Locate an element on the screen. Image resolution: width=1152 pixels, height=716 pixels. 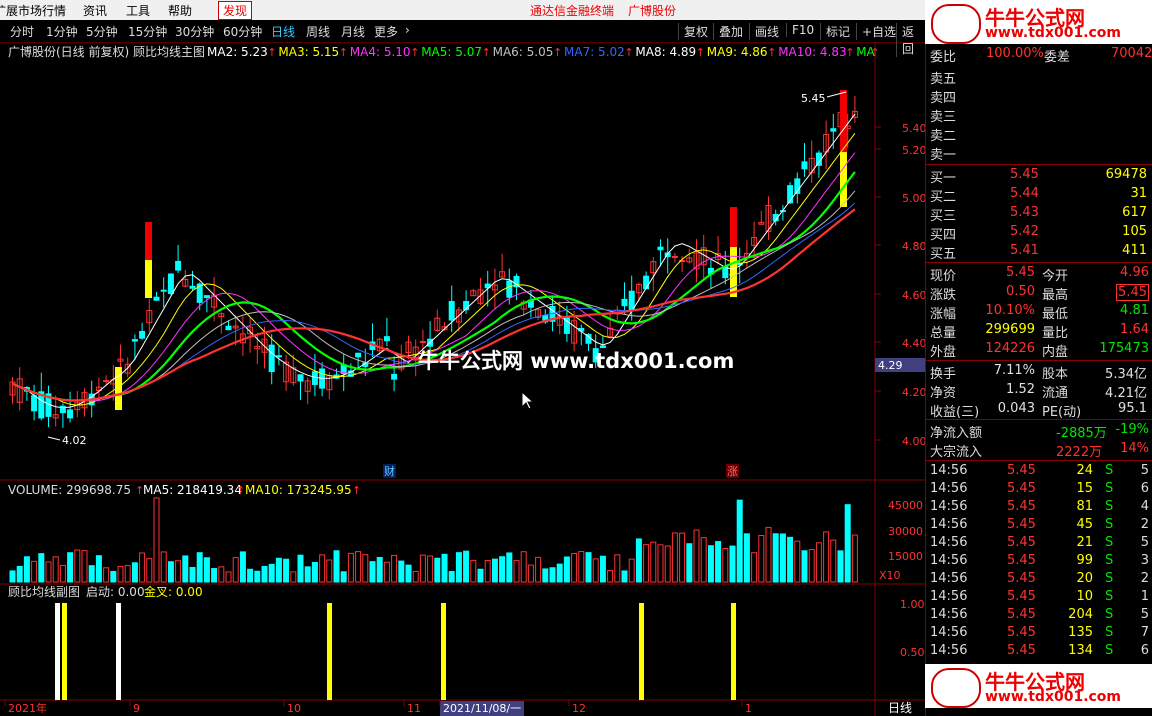
tick-row: 14:56 5.45 20 S 2 is located at coordinates (1039, 580).